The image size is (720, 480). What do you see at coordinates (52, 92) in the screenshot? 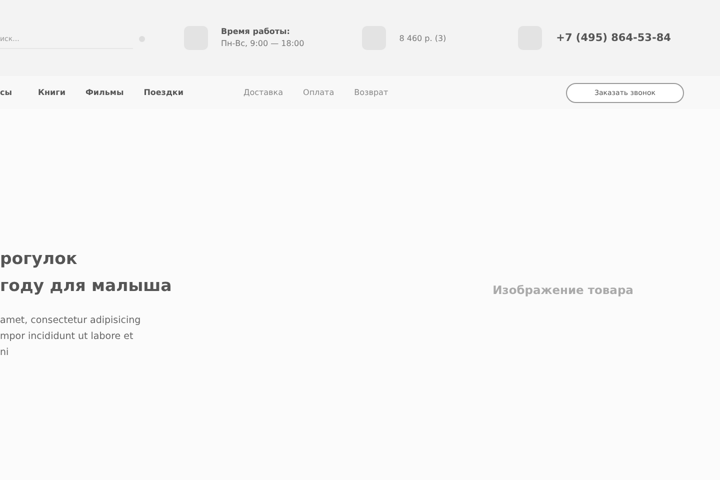
I see `category-link: Книги` at bounding box center [52, 92].